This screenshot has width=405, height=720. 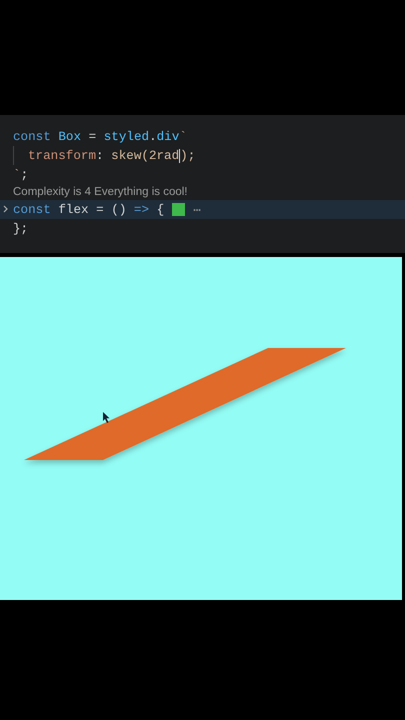 What do you see at coordinates (179, 209) in the screenshot?
I see `color-swatch` at bounding box center [179, 209].